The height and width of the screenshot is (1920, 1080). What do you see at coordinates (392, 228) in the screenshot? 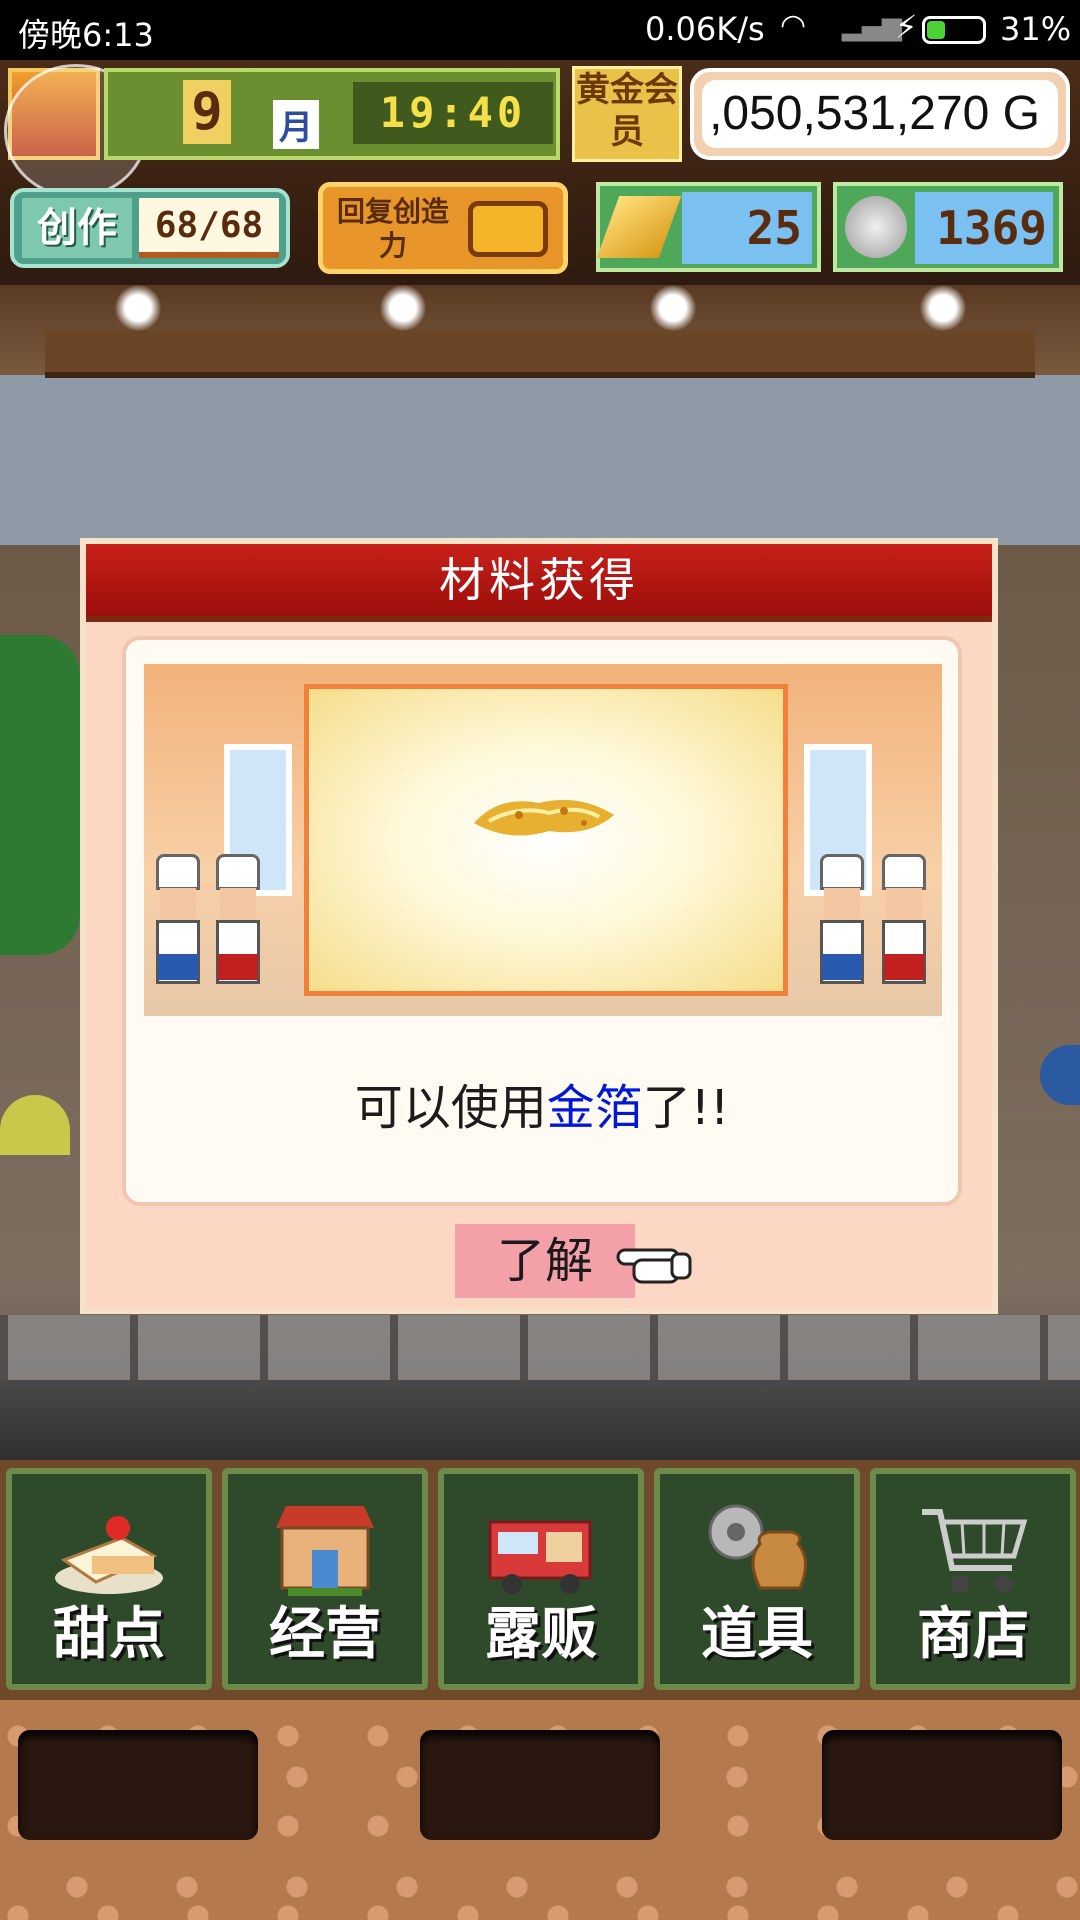
I see `recover-label: 回复创造力` at bounding box center [392, 228].